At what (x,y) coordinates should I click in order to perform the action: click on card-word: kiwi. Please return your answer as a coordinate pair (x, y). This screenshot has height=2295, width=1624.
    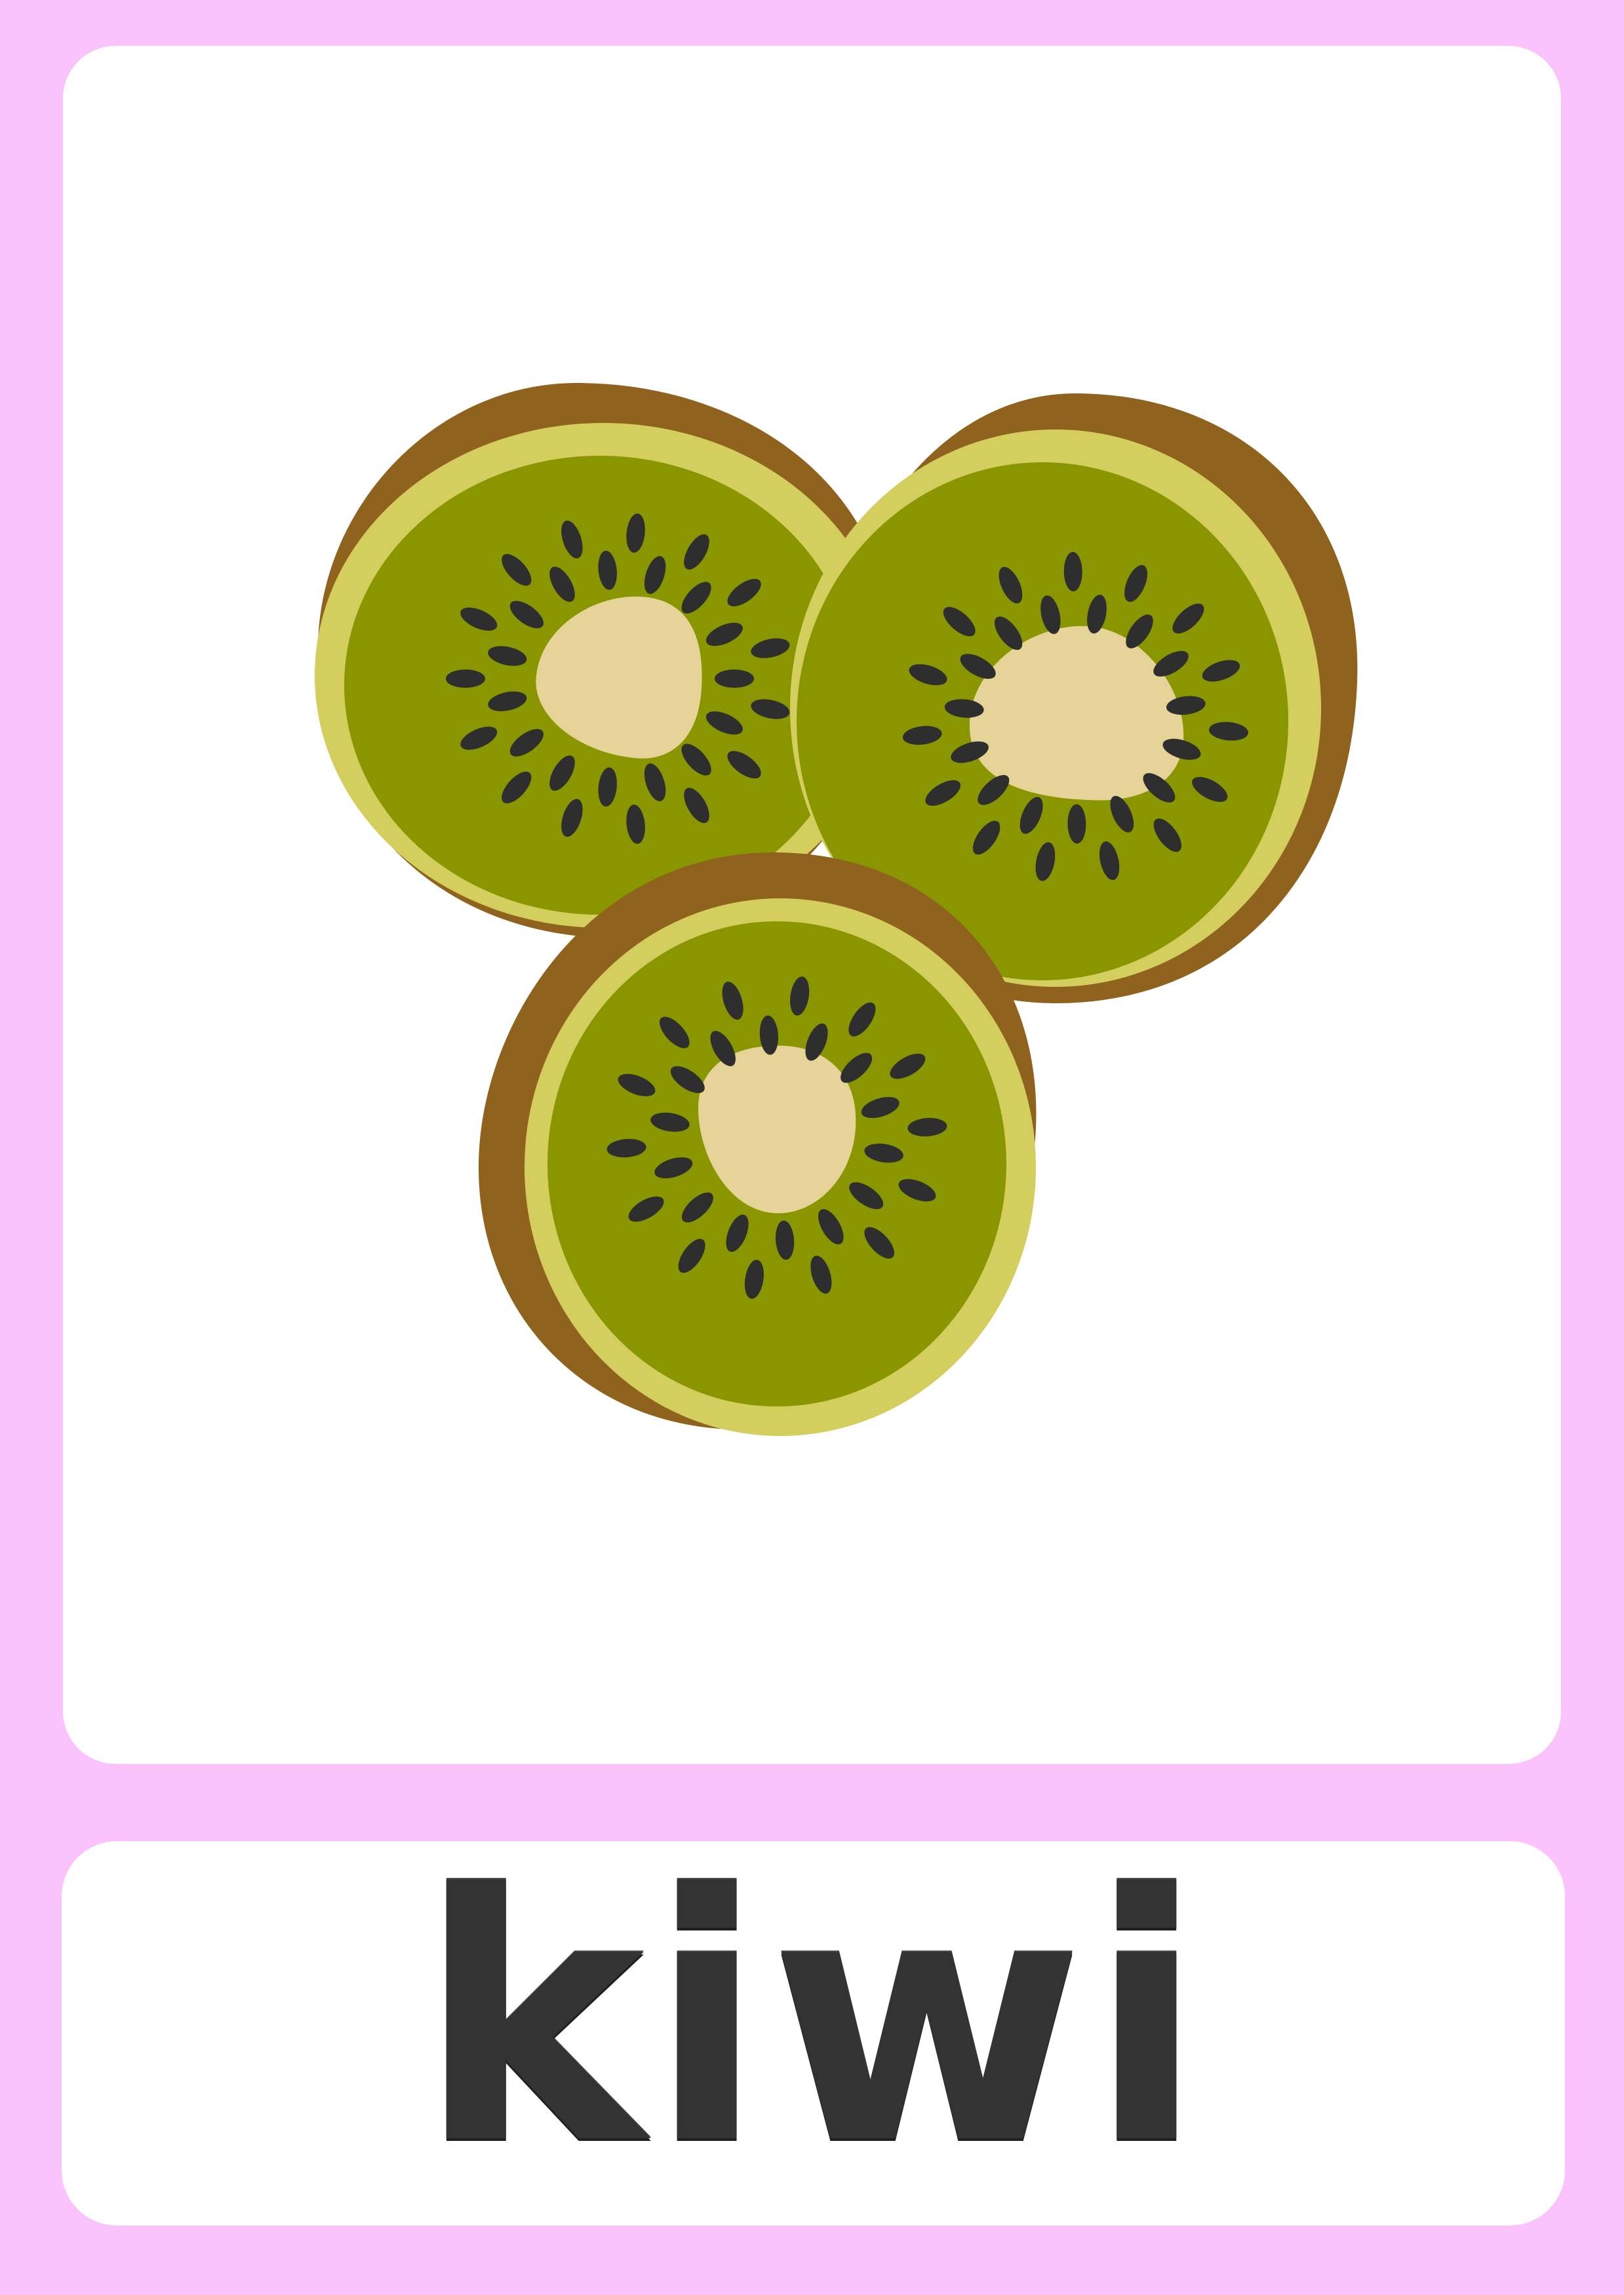
    Looking at the image, I should click on (814, 2020).